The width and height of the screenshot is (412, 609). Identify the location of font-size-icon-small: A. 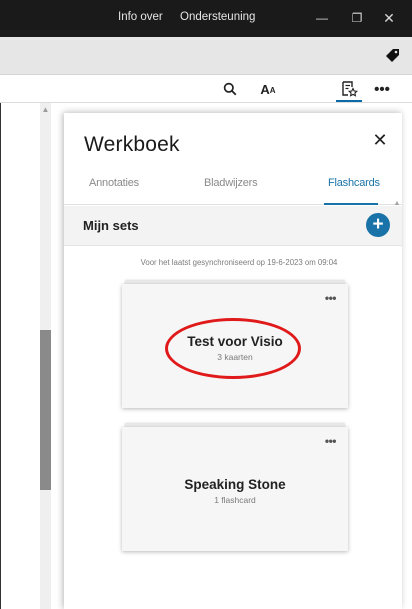
(272, 90).